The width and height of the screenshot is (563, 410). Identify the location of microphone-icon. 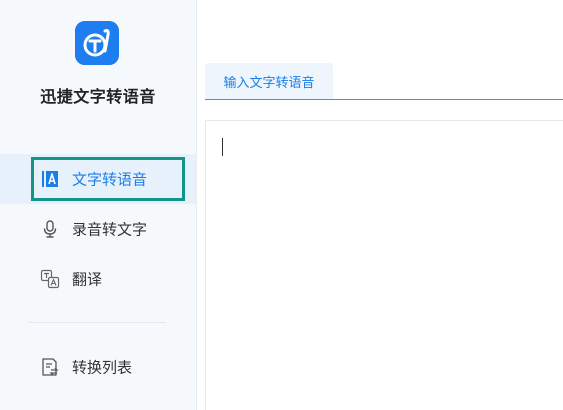
(50, 229).